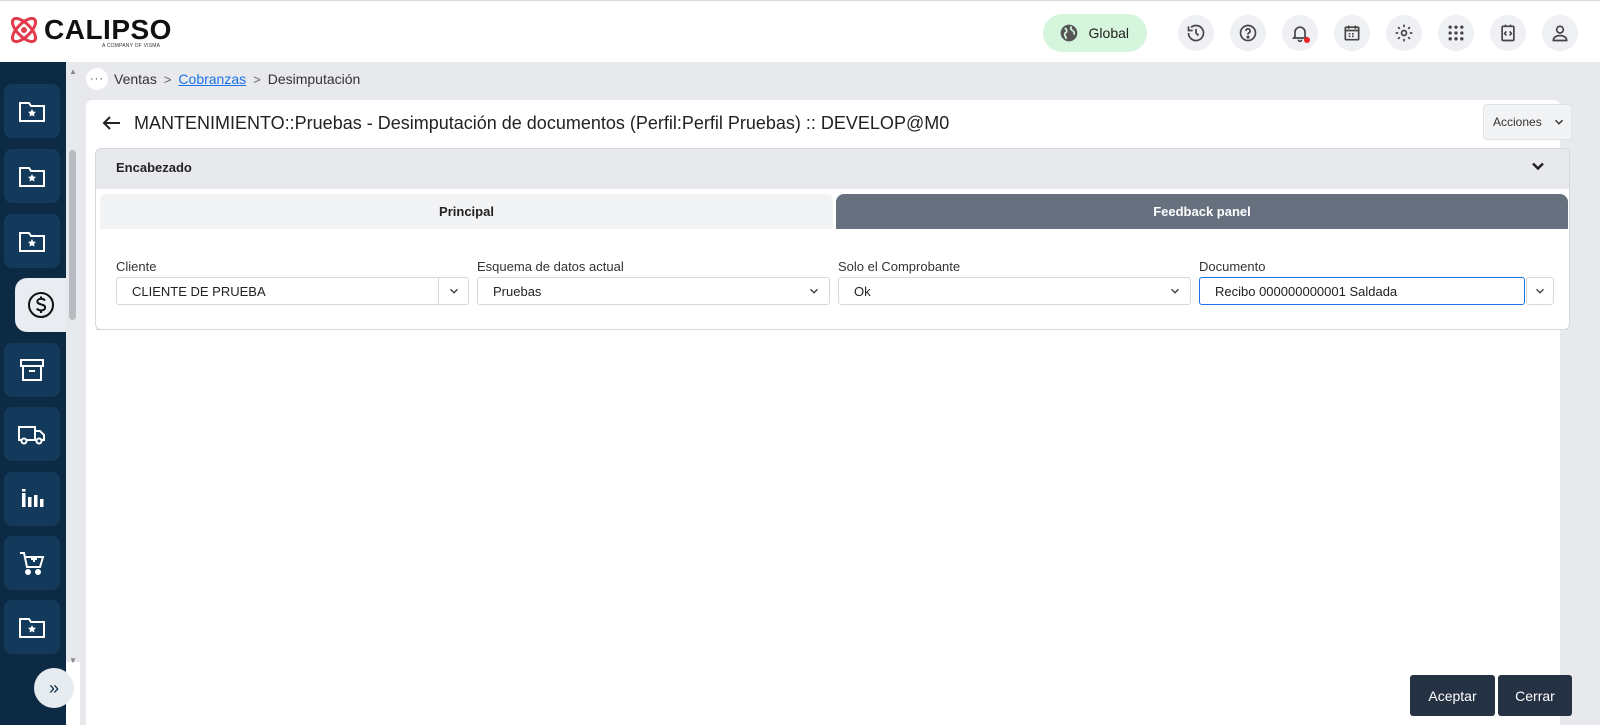  What do you see at coordinates (899, 266) in the screenshot?
I see `solo-comprobante-label: Solo el Comprobante` at bounding box center [899, 266].